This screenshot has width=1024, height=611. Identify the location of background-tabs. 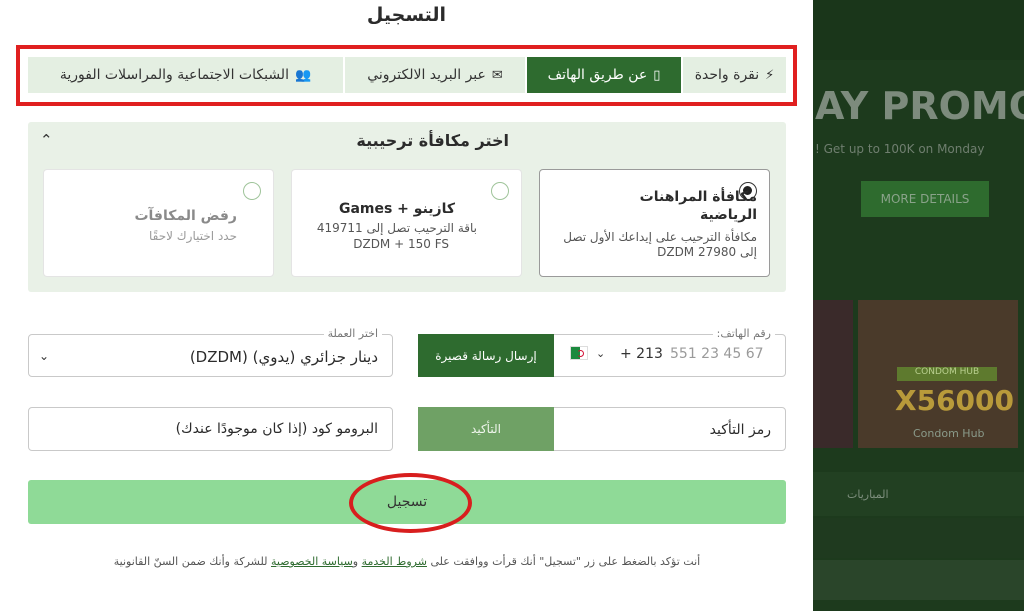
(918, 494).